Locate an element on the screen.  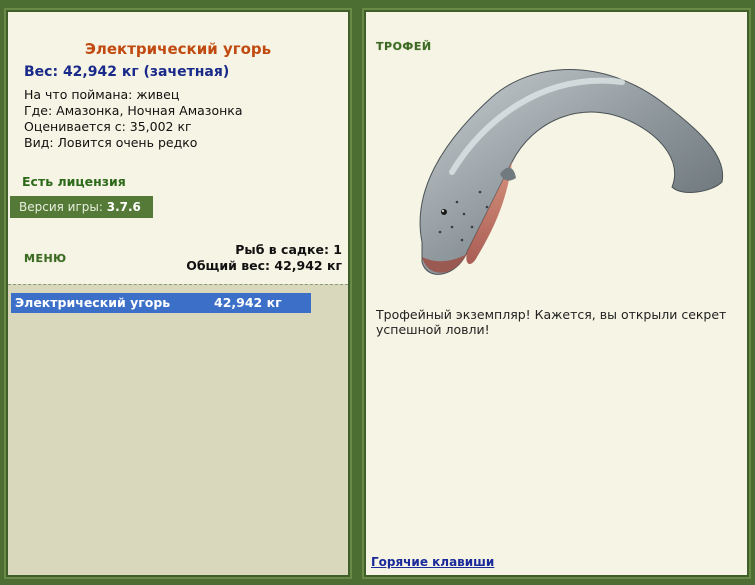
trophy-label: ТРОФЕЙ is located at coordinates (404, 46).